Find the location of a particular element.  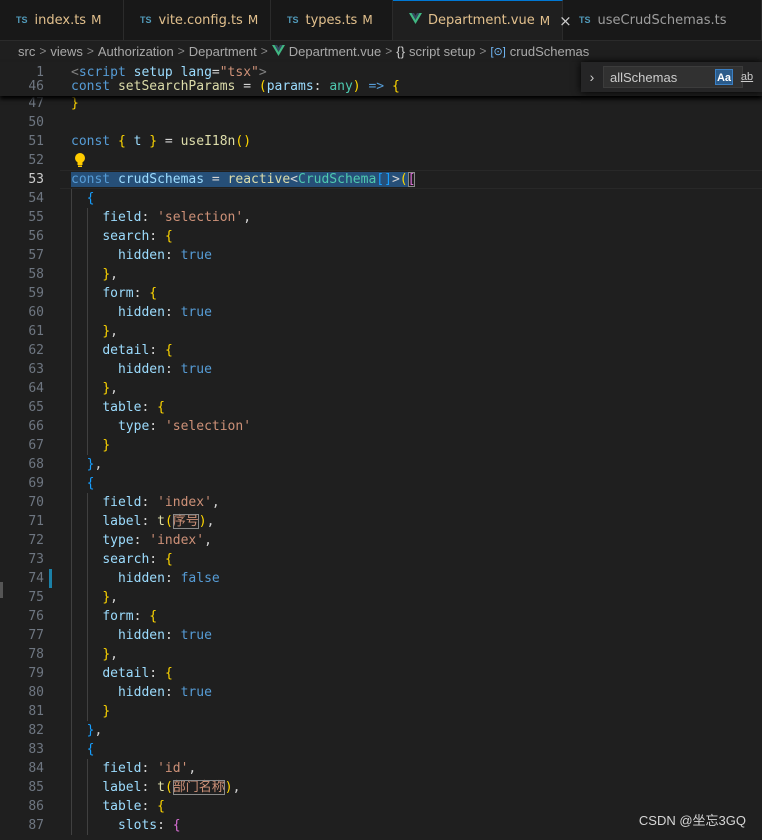

code-line: 57 hidden: true is located at coordinates (381, 255).